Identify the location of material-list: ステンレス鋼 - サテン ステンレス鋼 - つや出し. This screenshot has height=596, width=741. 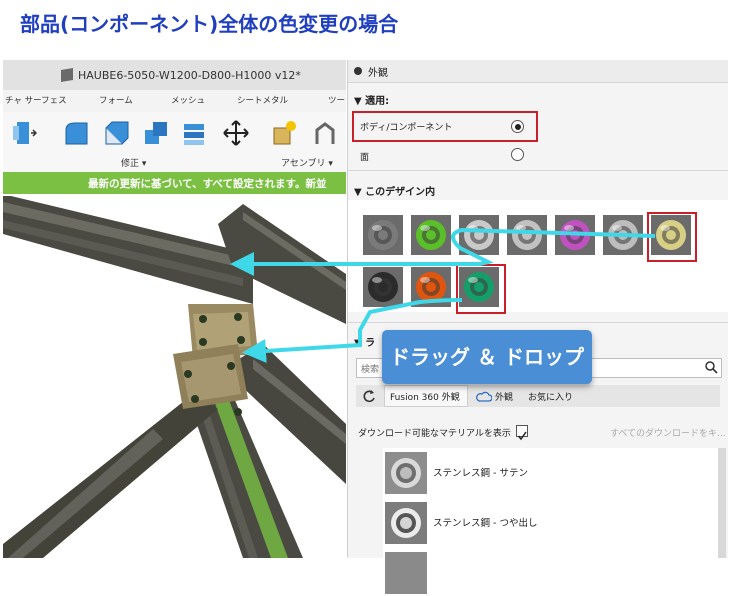
(550, 521).